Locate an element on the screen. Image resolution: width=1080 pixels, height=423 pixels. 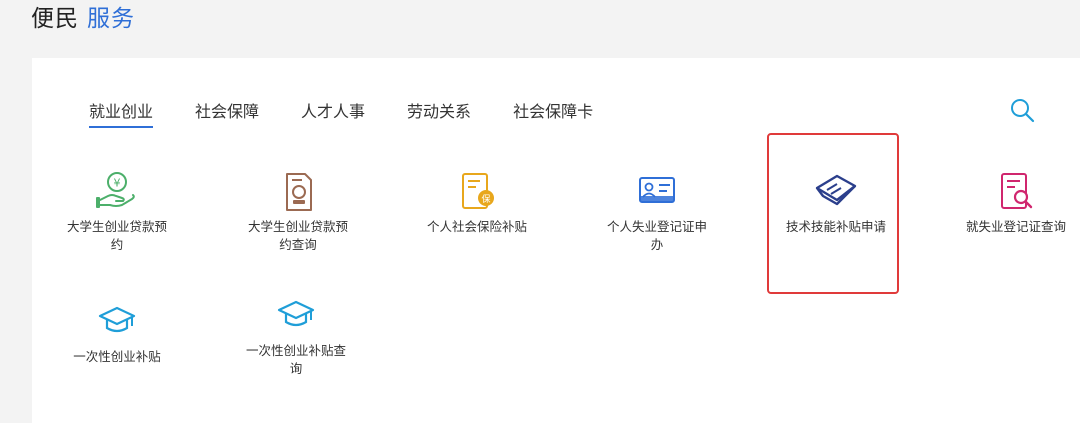
service-college-loan-query: 大学生创业贷款预约查询 is located at coordinates (298, 212).